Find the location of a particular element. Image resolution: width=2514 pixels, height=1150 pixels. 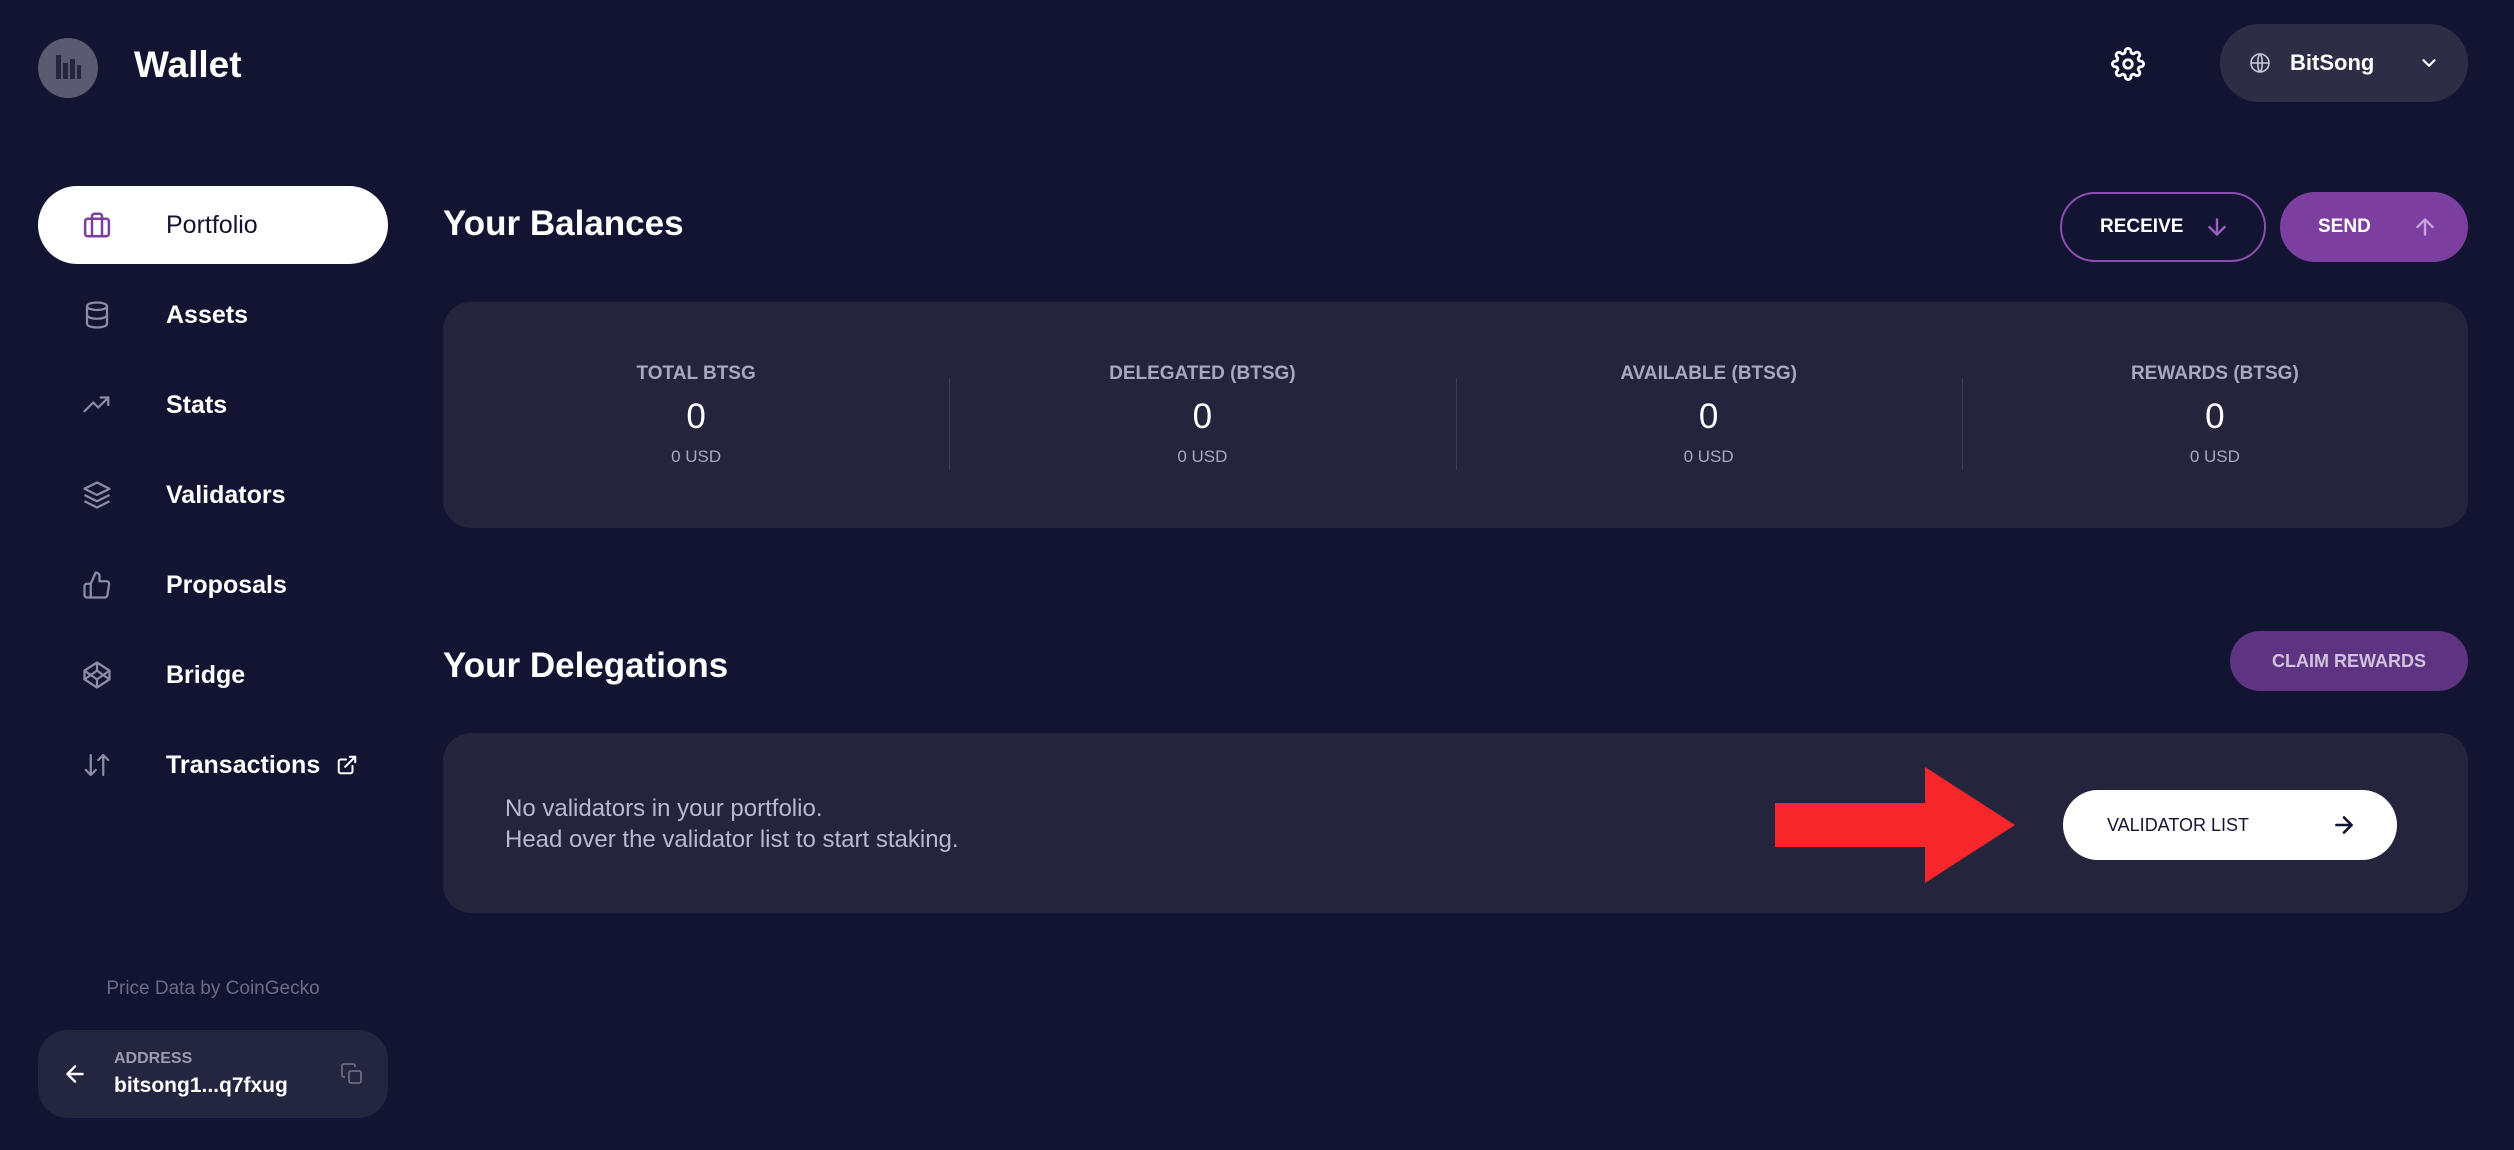

receive-button: RECEIVE is located at coordinates (2163, 227).